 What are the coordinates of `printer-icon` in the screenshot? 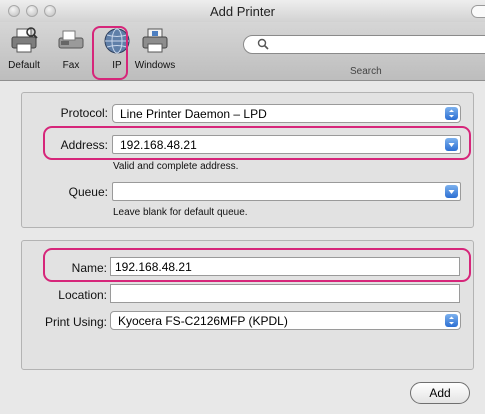 It's located at (24, 40).